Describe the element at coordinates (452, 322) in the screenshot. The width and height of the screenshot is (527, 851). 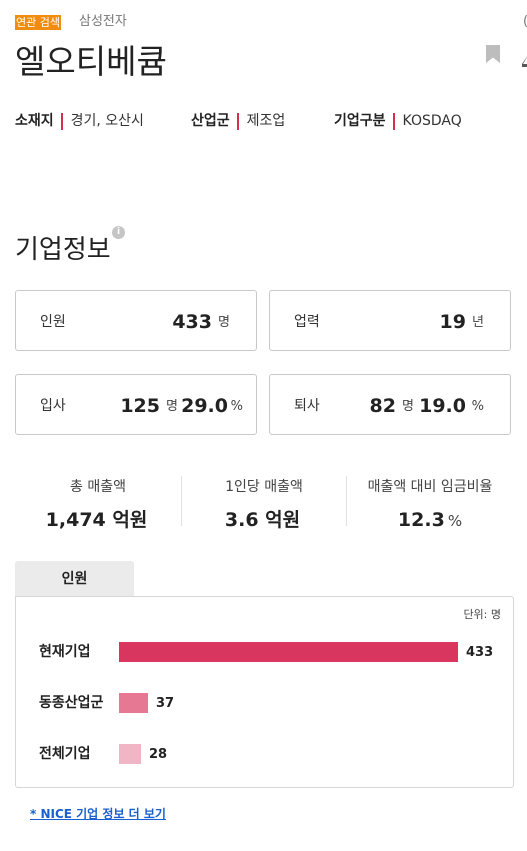
I see `years-value: 19` at that location.